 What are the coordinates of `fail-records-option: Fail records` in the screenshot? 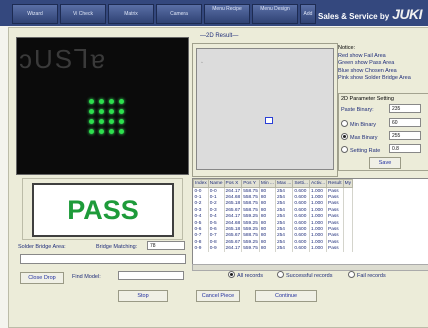 It's located at (367, 275).